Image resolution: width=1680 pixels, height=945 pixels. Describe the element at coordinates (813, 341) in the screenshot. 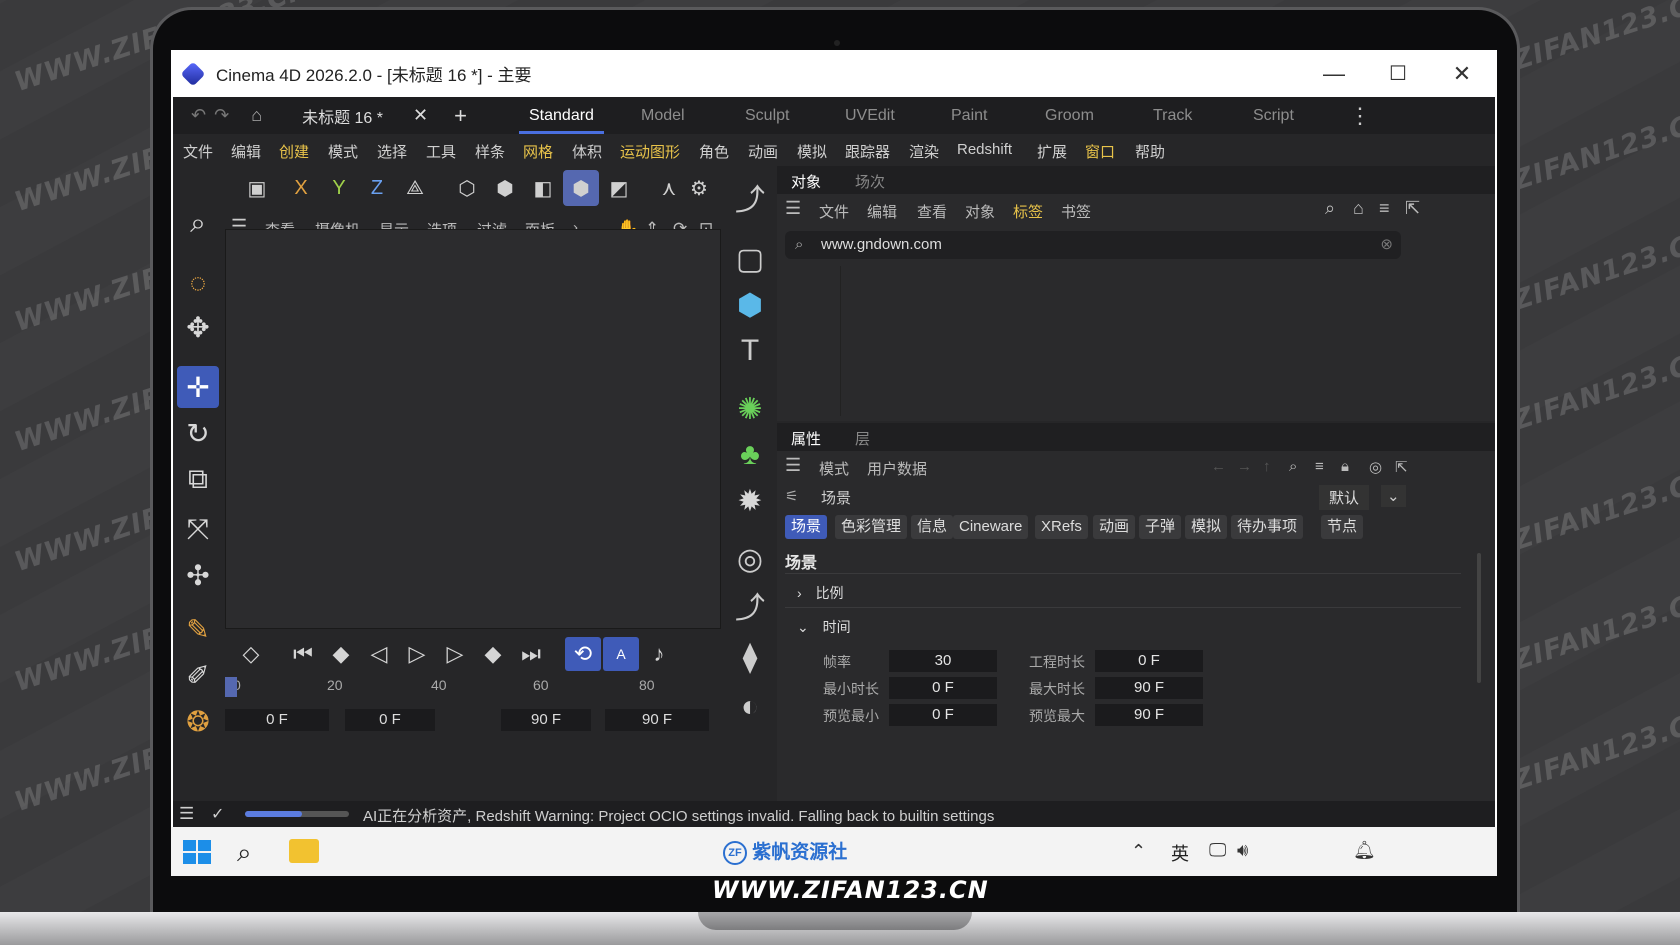

I see `object-list` at that location.